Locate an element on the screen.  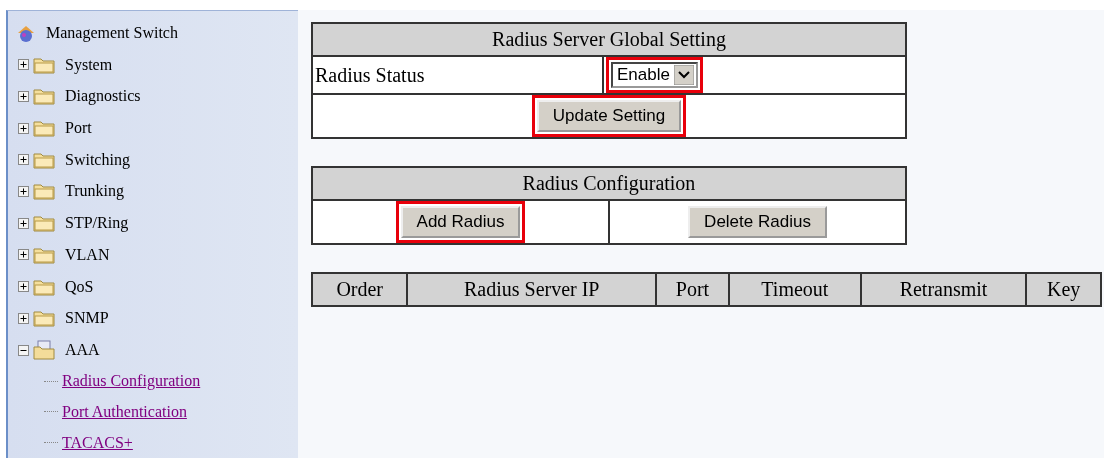
column-header: Order is located at coordinates (360, 289).